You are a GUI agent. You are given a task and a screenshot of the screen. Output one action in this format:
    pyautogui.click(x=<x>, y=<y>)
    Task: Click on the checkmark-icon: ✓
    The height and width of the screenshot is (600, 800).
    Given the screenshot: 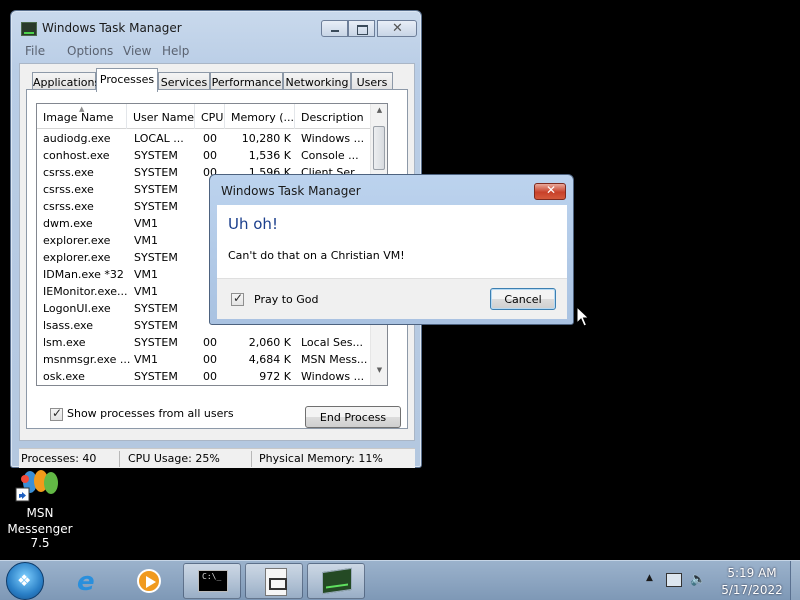 What is the action you would take?
    pyautogui.click(x=57, y=413)
    